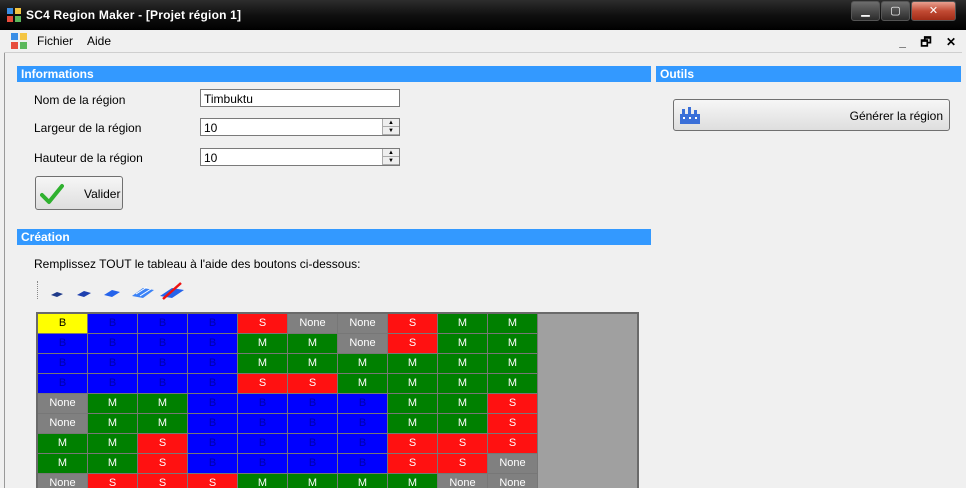 This screenshot has height=488, width=966. What do you see at coordinates (933, 11) in the screenshot?
I see `close-button: ✕` at bounding box center [933, 11].